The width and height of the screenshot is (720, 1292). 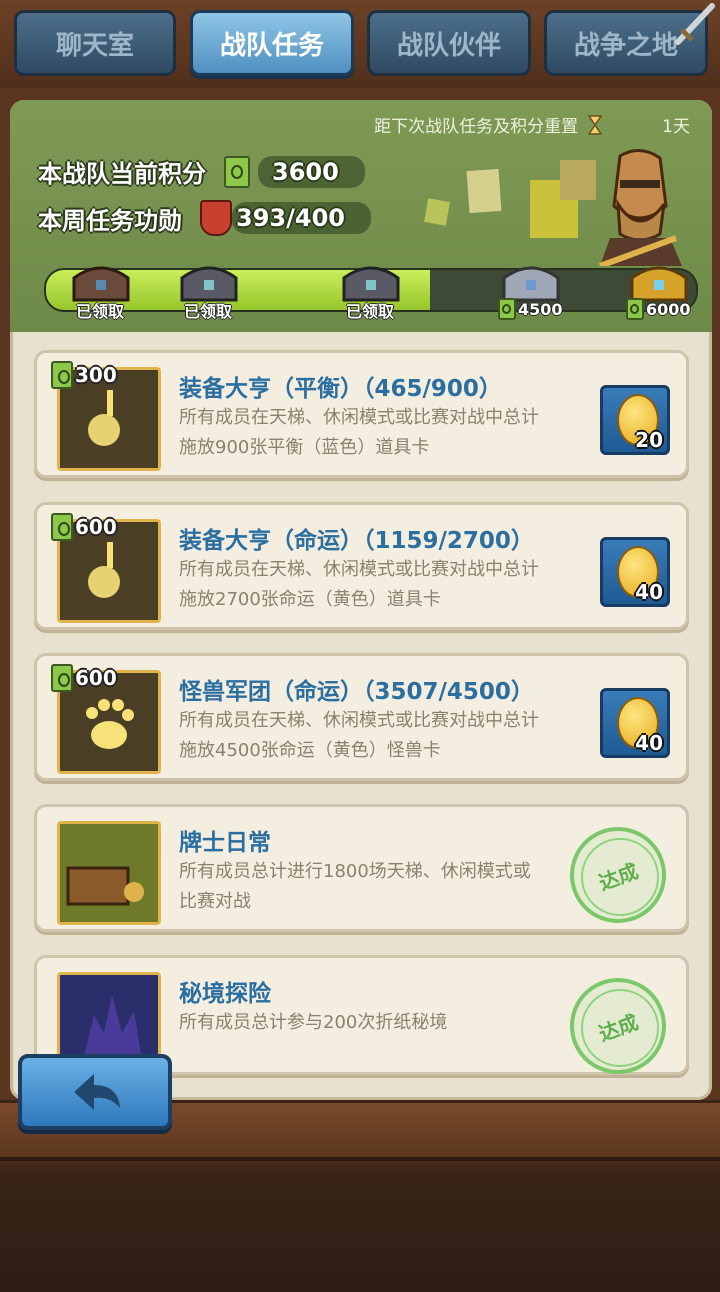 I want to click on table-icon, so click(x=109, y=873).